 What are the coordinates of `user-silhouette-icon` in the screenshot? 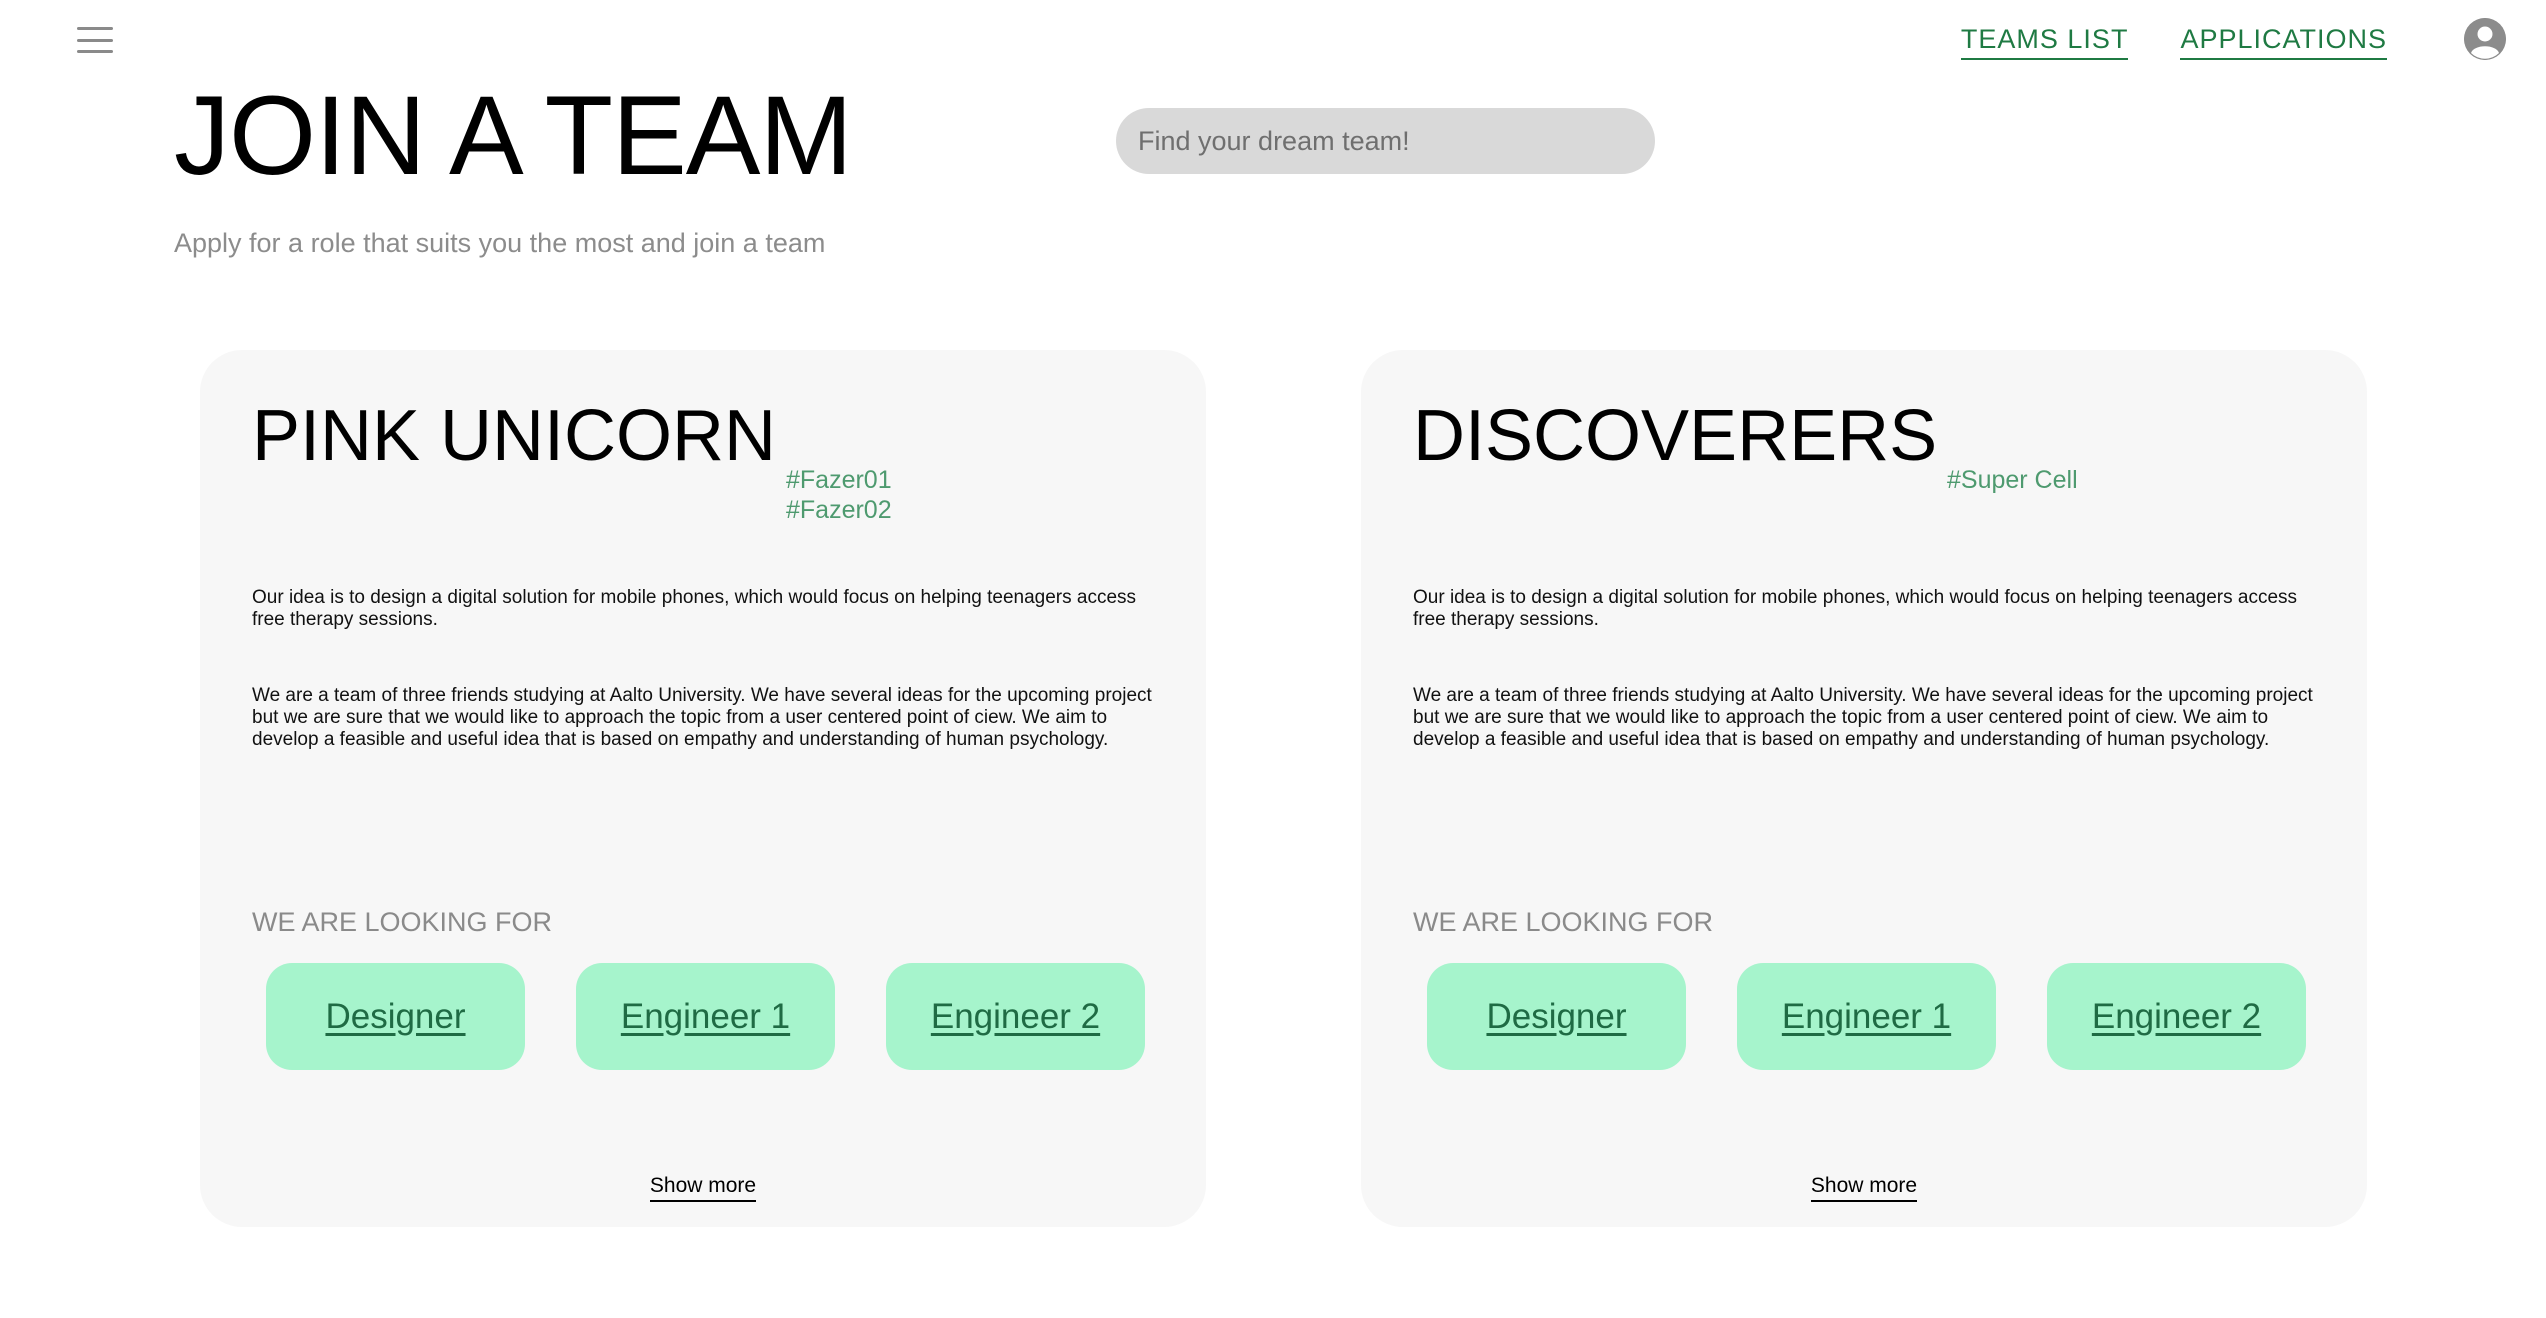 It's located at (2485, 39).